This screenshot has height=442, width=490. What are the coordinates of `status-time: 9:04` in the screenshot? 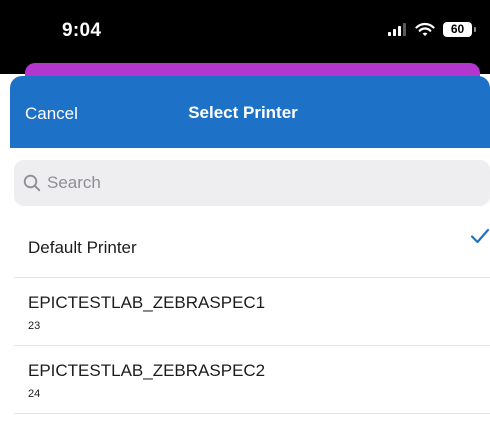 It's located at (82, 30).